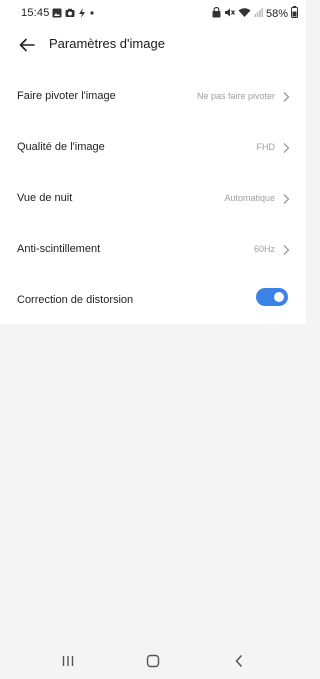  I want to click on page-title: Paramètres d'image, so click(107, 43).